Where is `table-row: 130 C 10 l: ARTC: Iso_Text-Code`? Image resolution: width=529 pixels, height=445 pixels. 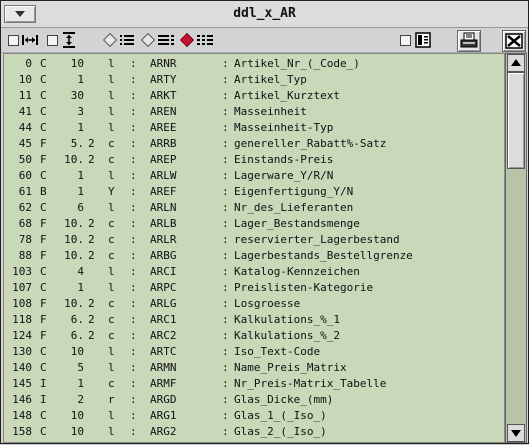 table-row: 130 C 10 l: ARTC: Iso_Text-Code is located at coordinates (253, 352).